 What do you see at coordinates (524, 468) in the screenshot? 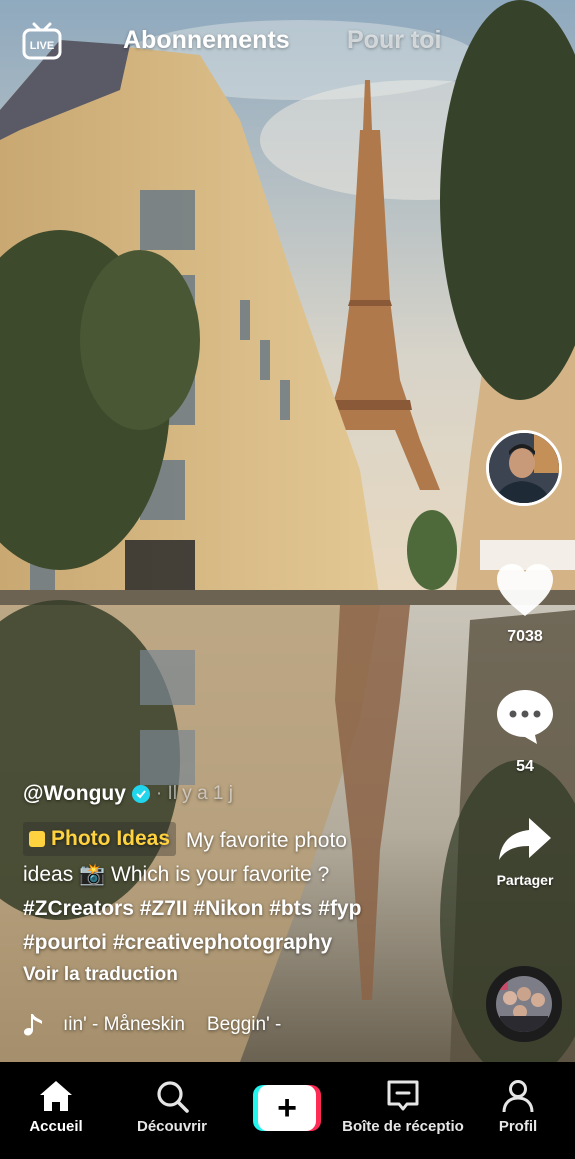
I see `creator-avatar` at bounding box center [524, 468].